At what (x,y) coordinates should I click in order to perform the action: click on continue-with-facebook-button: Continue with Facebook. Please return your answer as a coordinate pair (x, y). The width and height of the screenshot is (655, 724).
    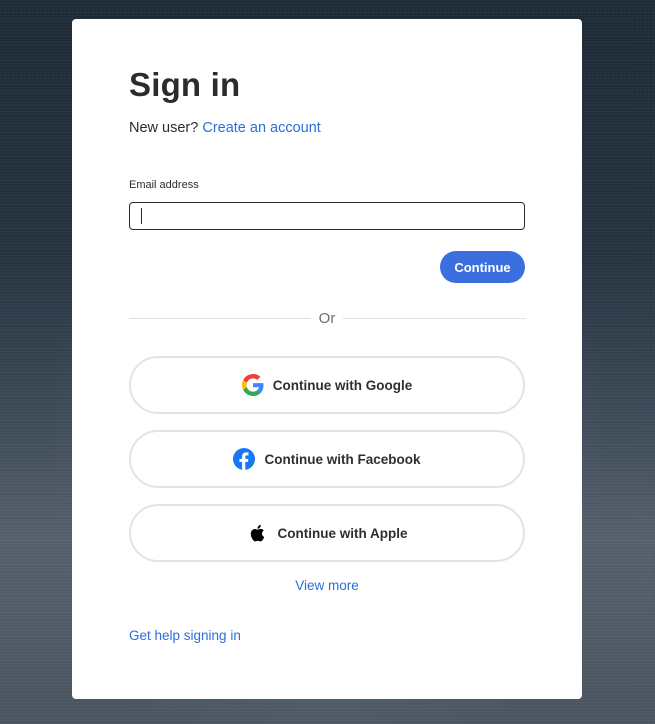
    Looking at the image, I should click on (327, 459).